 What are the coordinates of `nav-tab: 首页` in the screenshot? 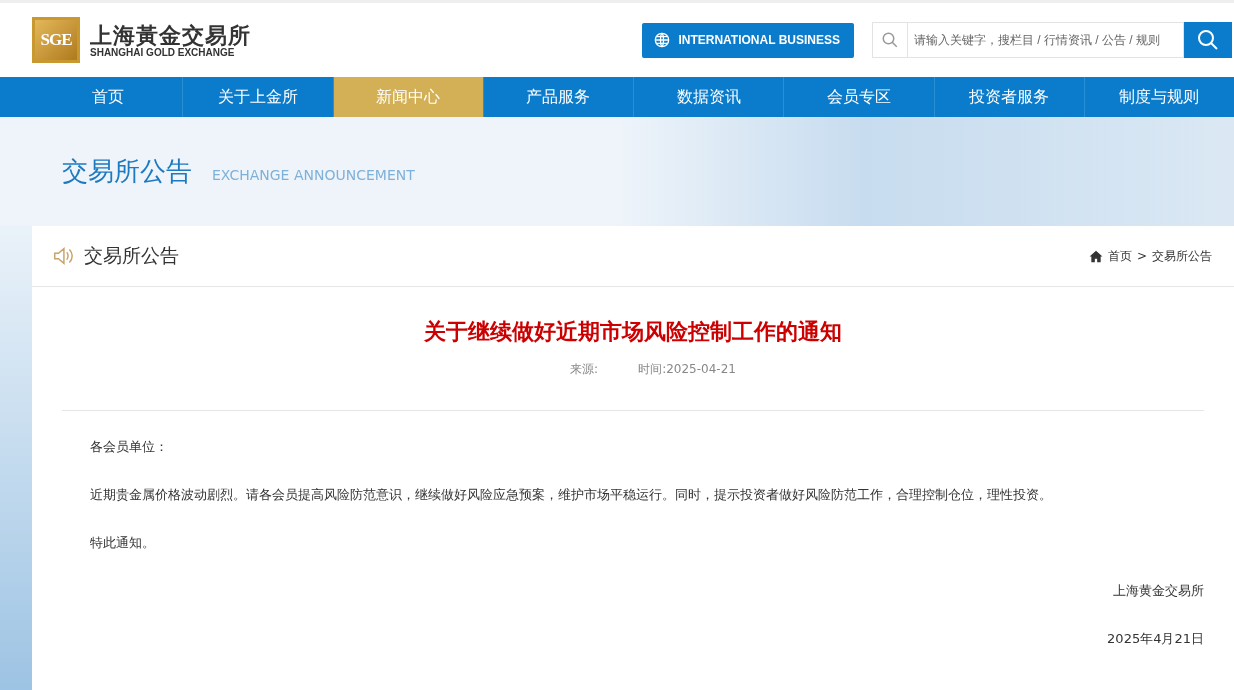 It's located at (107, 97).